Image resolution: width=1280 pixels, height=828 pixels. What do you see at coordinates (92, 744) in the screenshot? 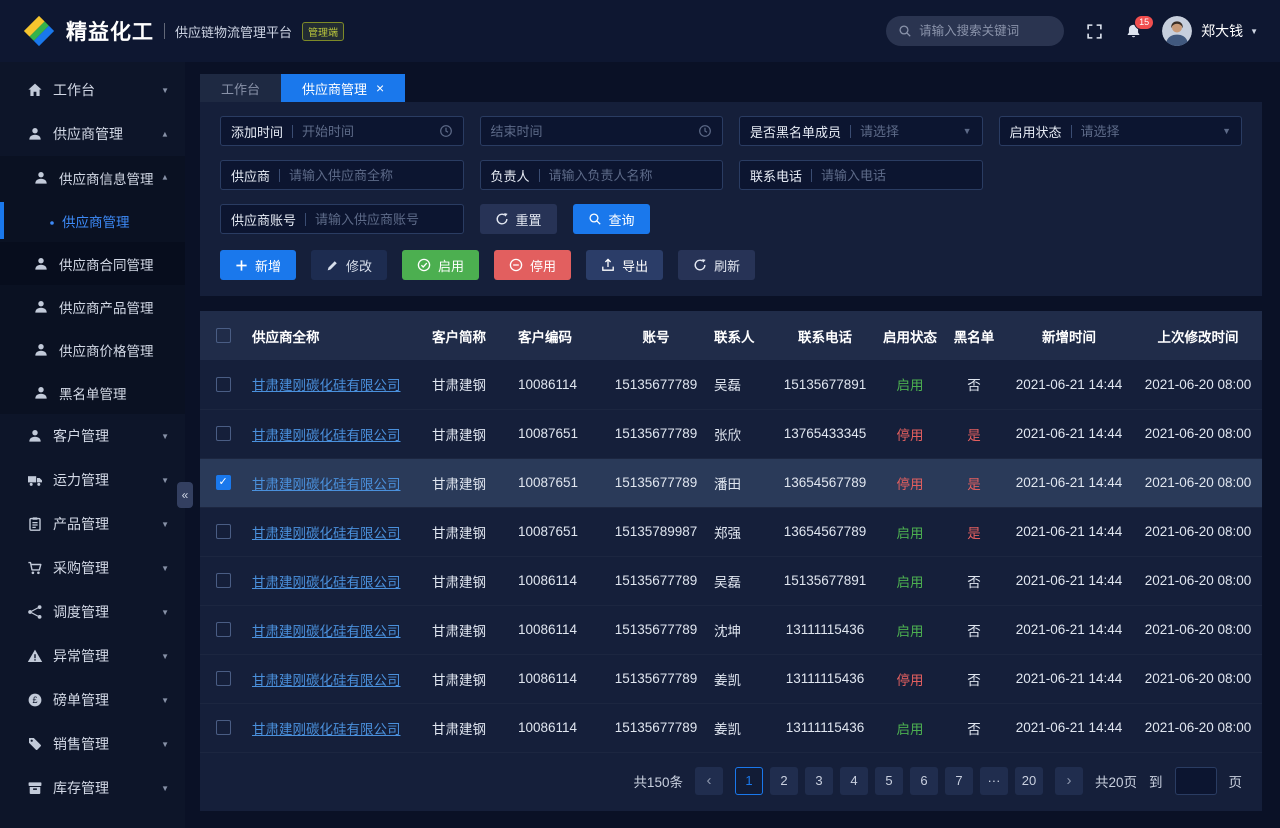
I see `sidebar-item: 销售管理 ▼` at bounding box center [92, 744].